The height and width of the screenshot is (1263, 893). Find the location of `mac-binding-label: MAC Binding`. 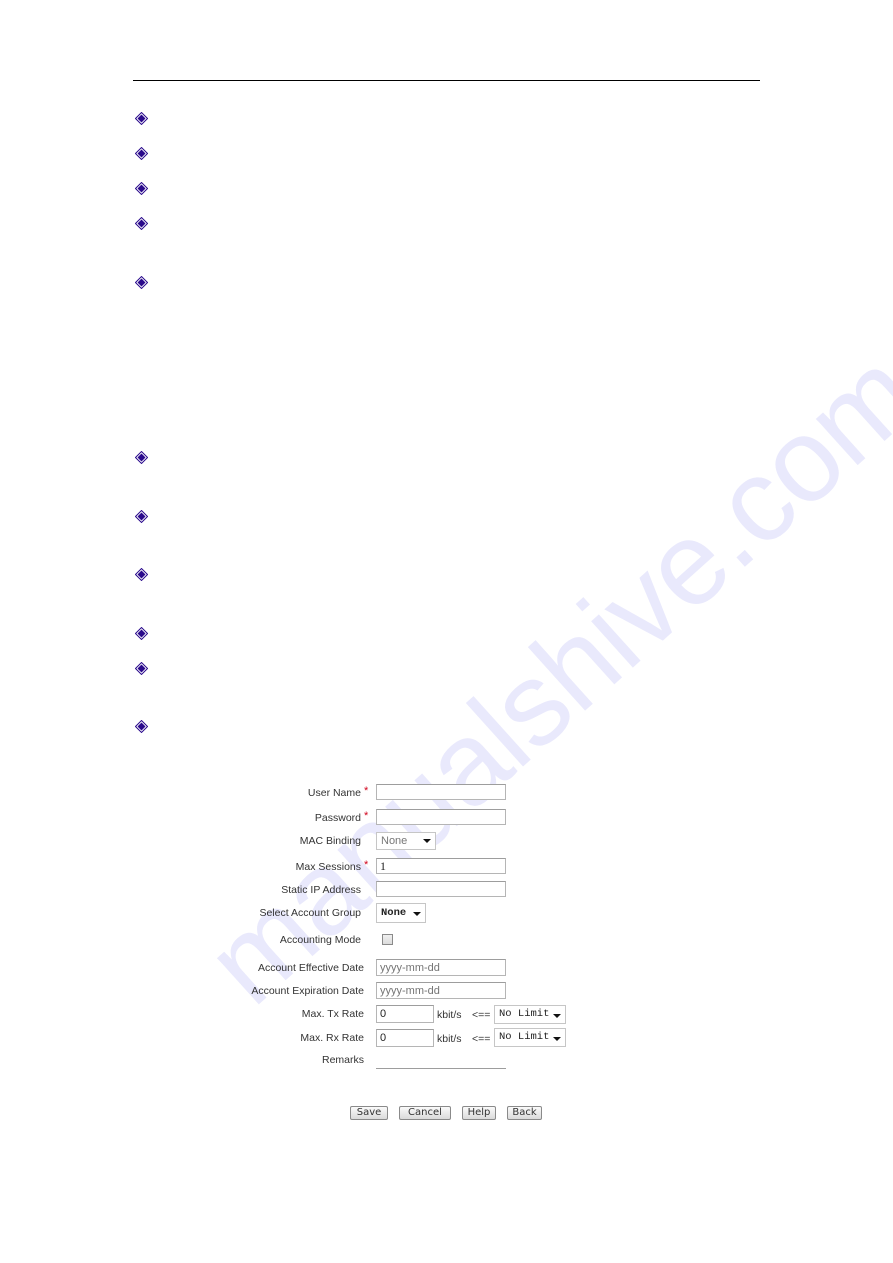

mac-binding-label: MAC Binding is located at coordinates (330, 841).